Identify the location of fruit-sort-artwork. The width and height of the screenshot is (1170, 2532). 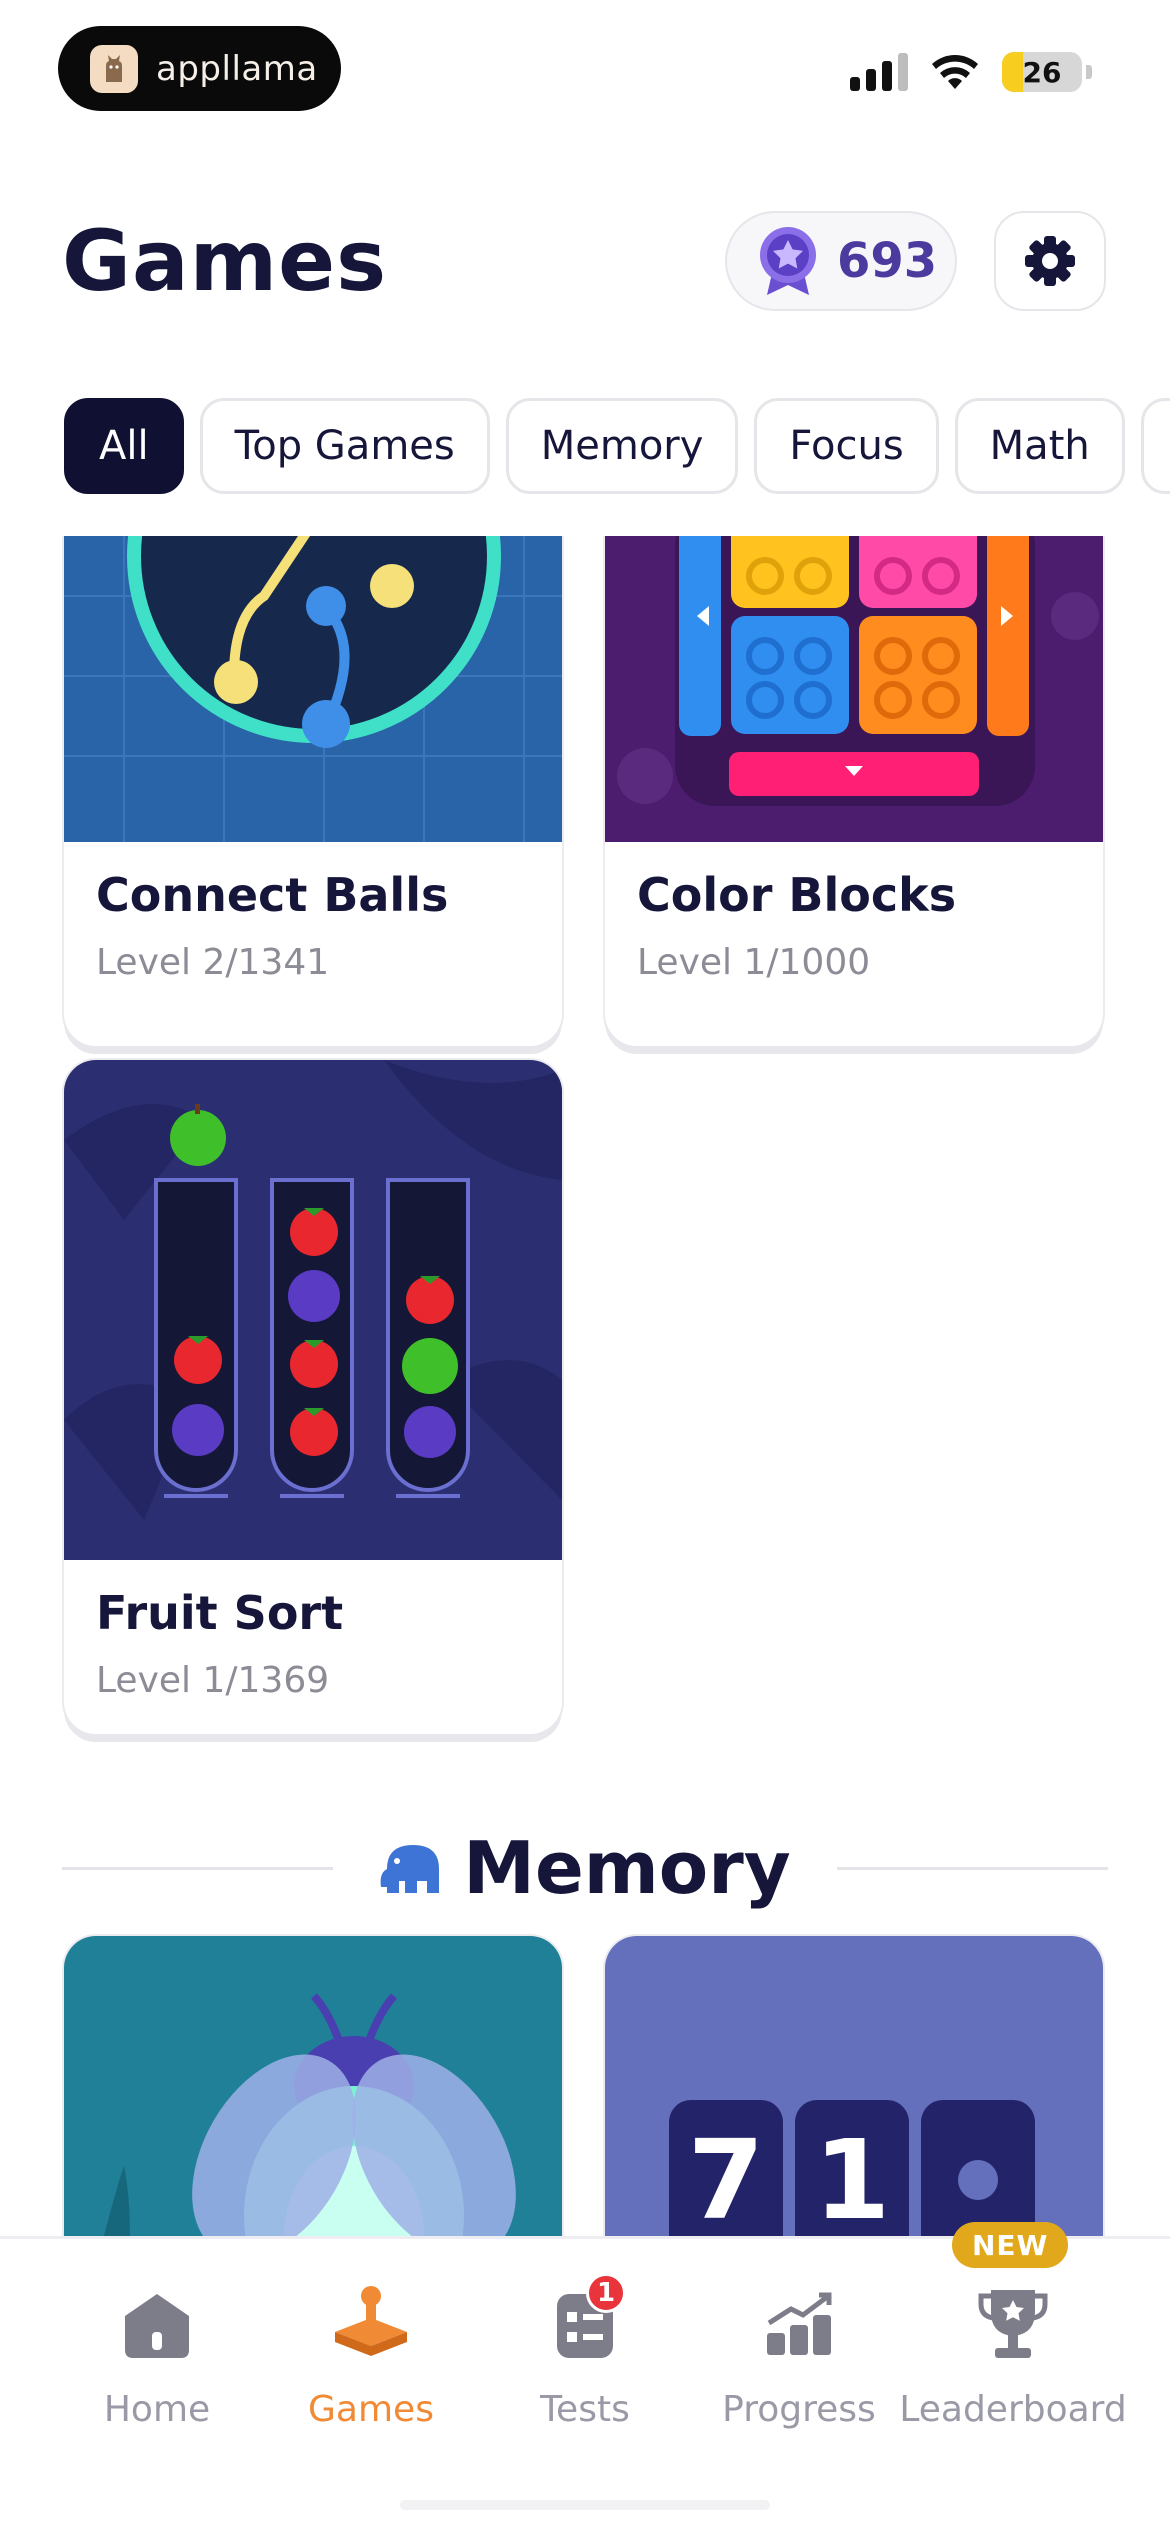
(313, 1310).